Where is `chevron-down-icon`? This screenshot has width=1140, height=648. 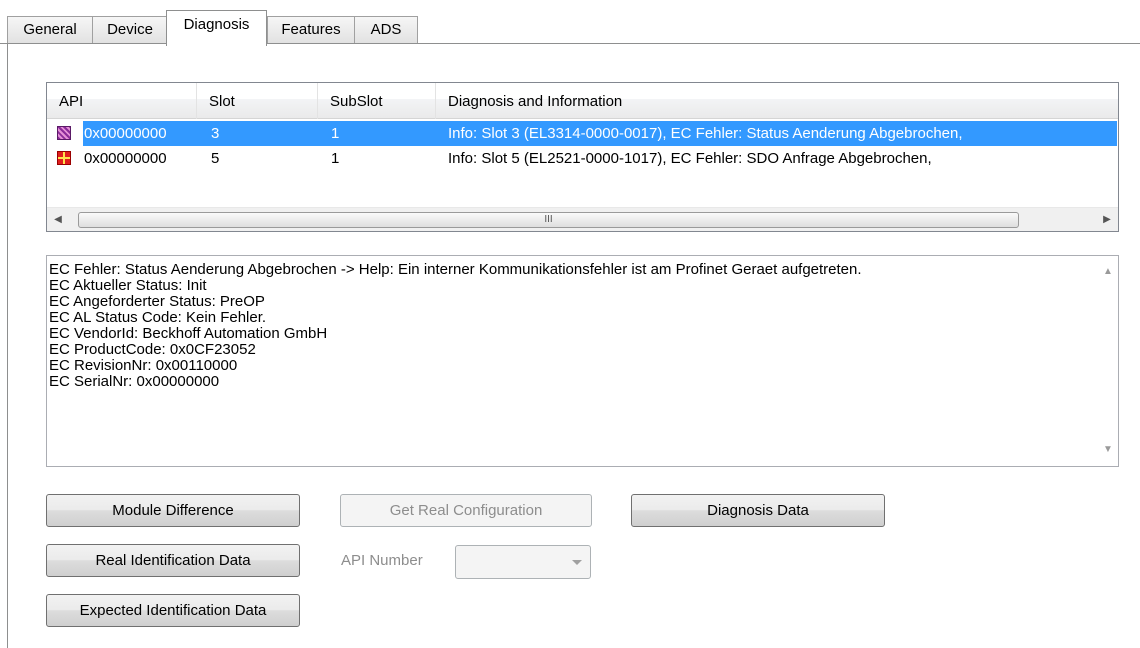 chevron-down-icon is located at coordinates (577, 562).